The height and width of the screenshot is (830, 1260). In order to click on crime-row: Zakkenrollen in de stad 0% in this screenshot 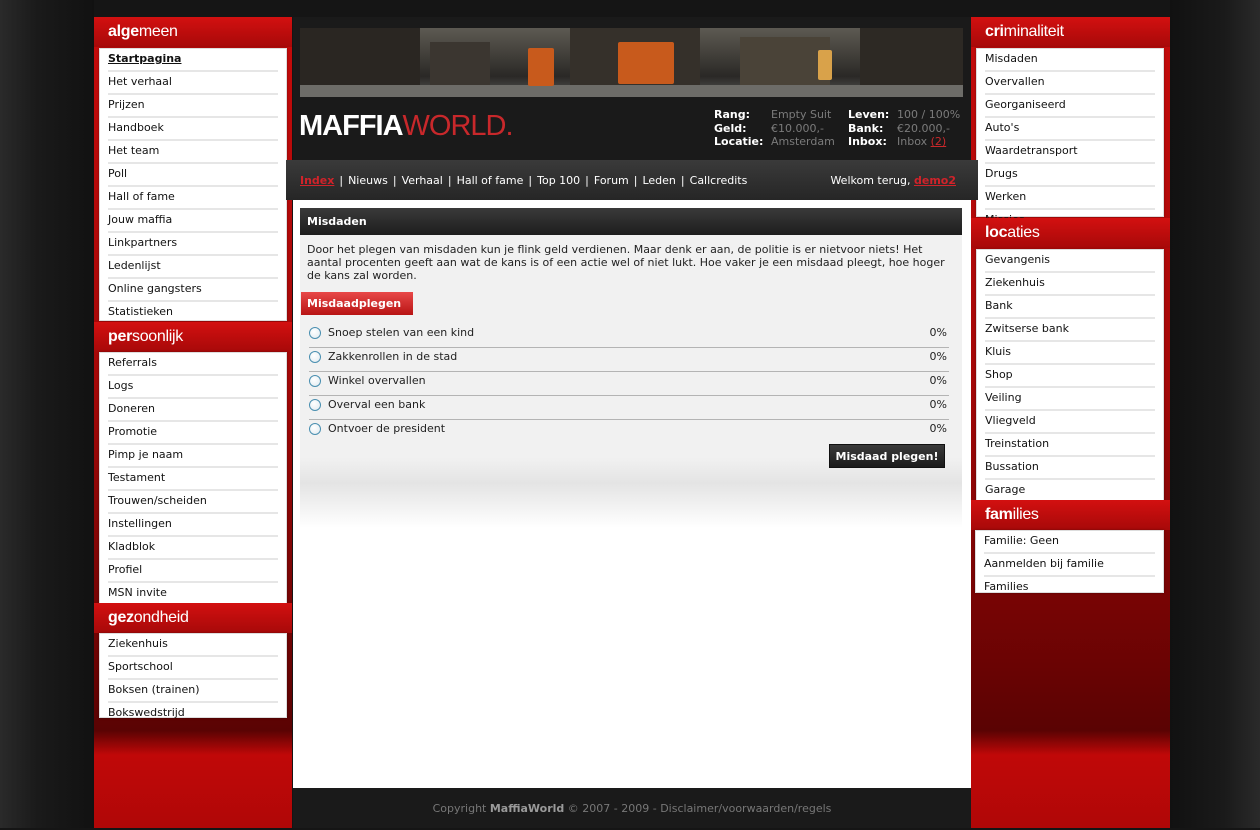, I will do `click(629, 360)`.